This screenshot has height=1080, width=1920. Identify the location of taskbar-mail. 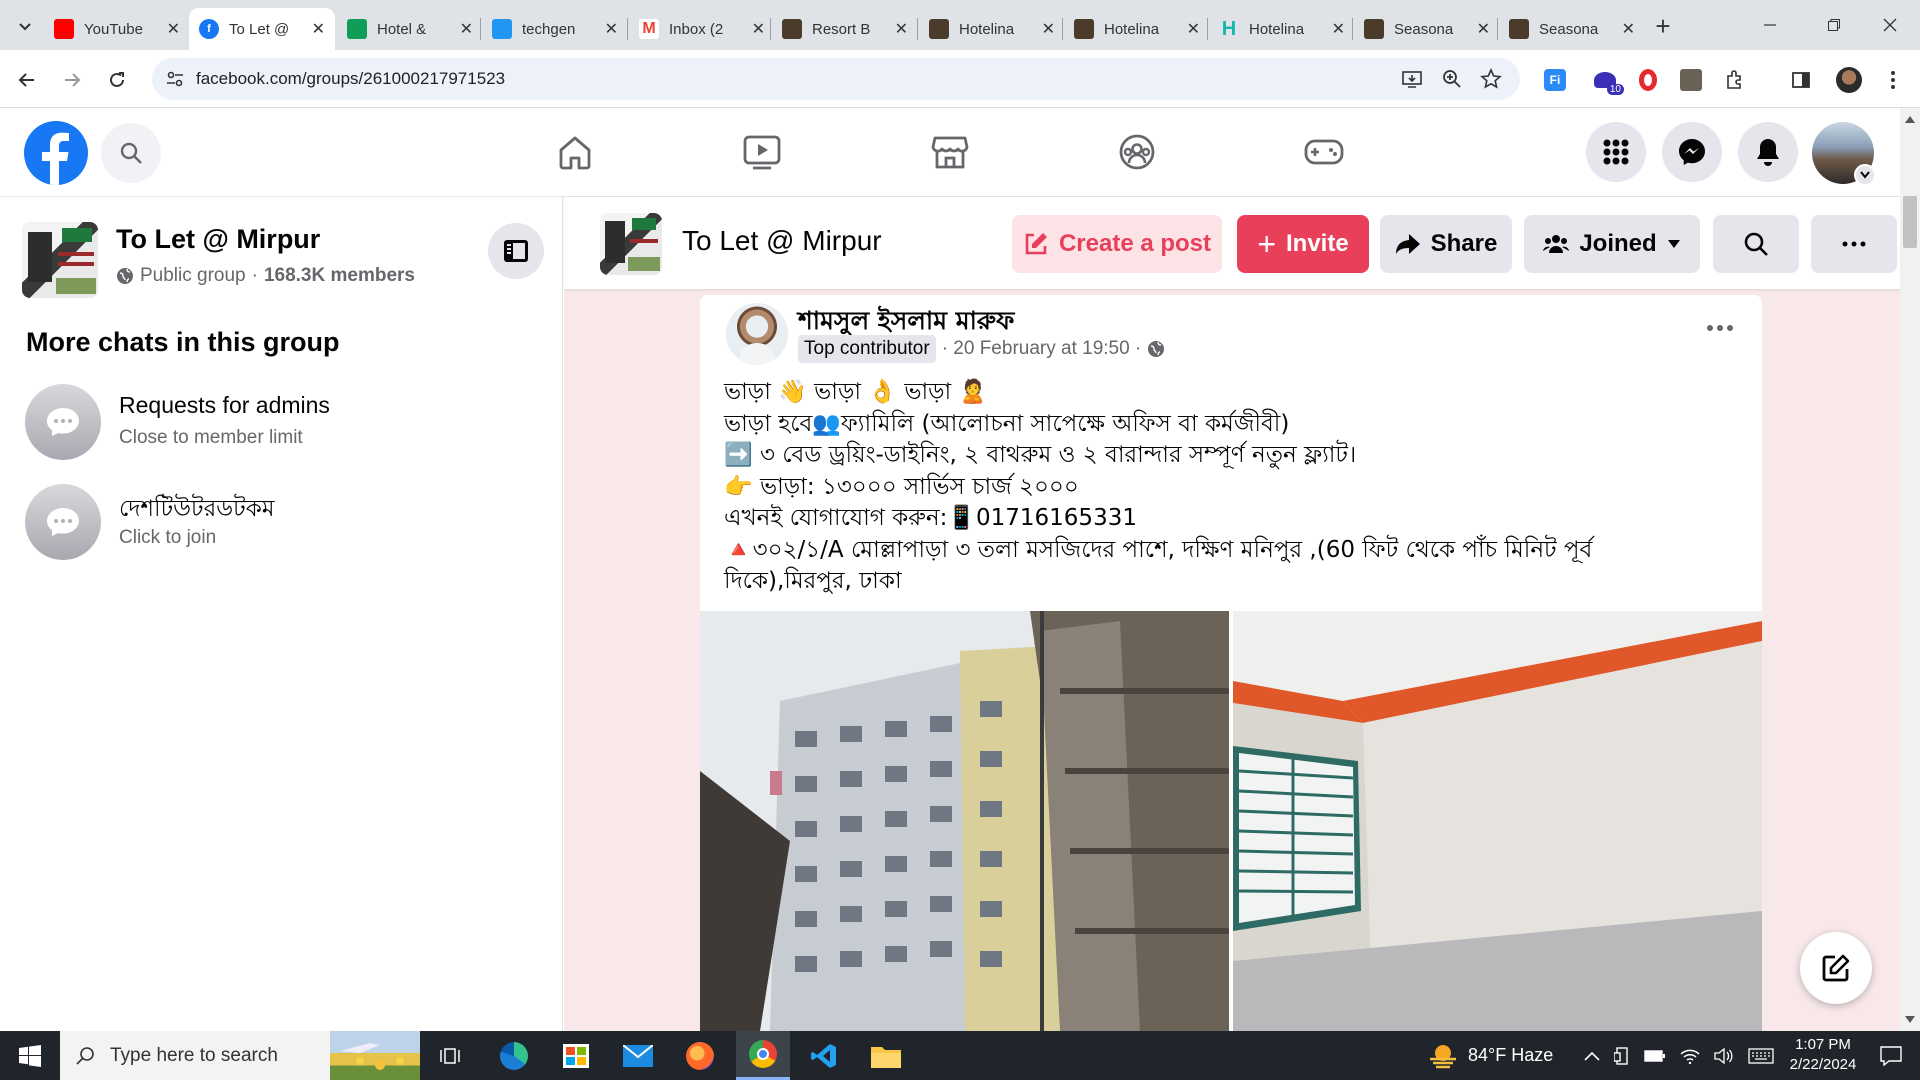
(638, 1055).